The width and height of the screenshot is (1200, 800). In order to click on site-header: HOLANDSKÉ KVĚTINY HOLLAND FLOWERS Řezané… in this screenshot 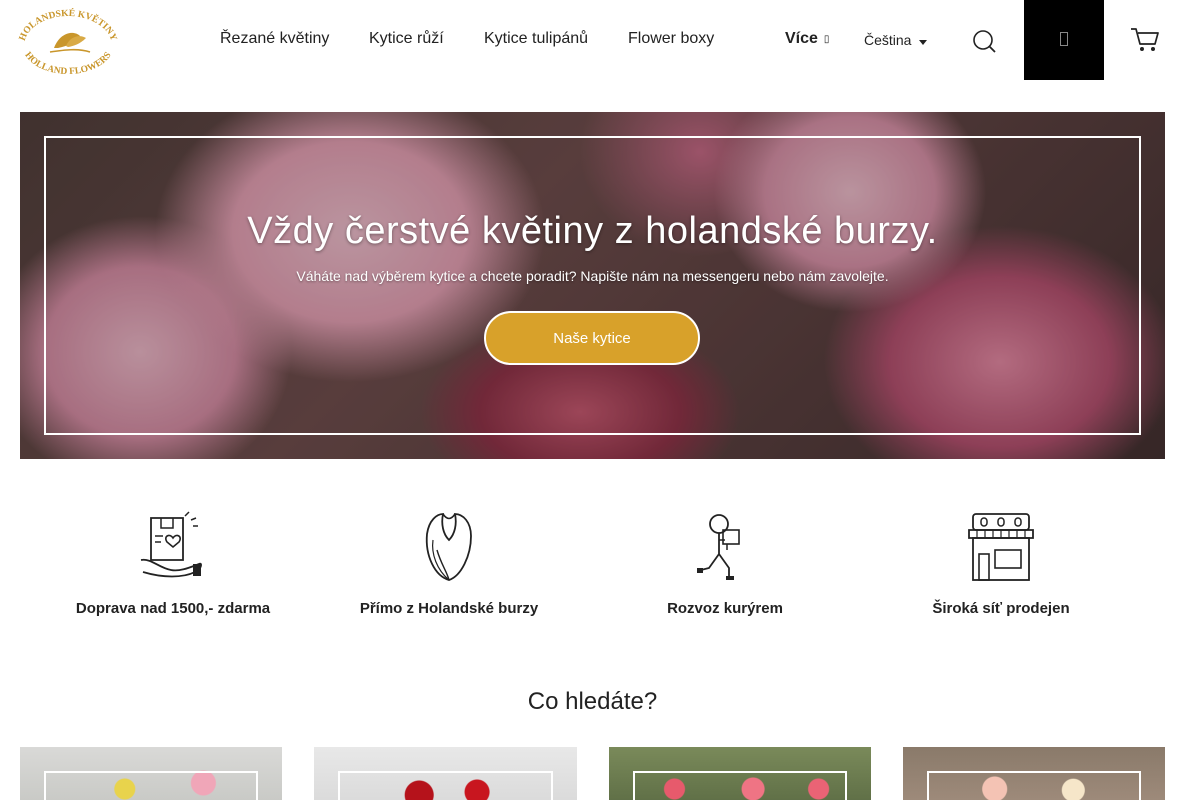, I will do `click(600, 40)`.